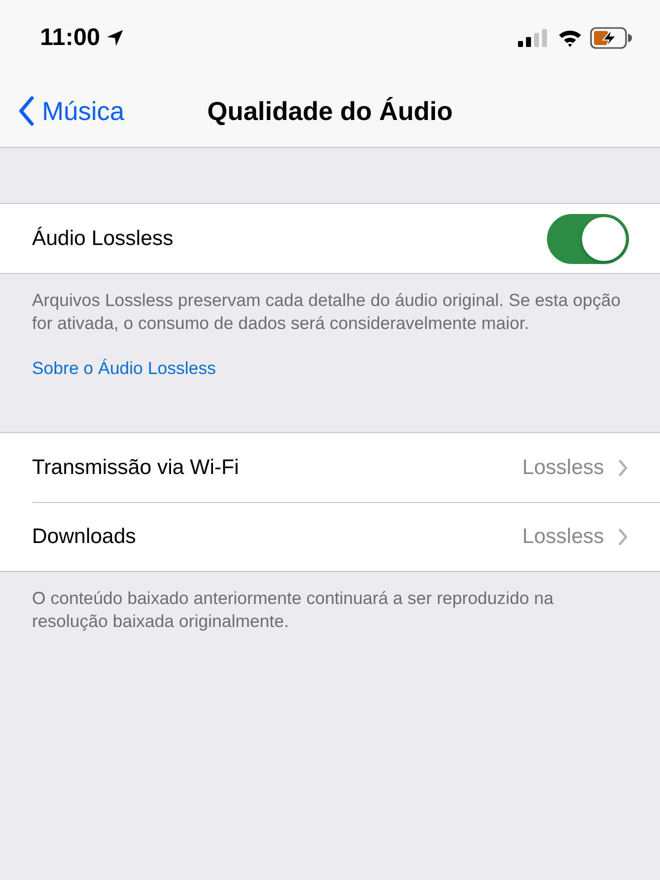 The width and height of the screenshot is (660, 880). I want to click on toggle-switch, so click(588, 239).